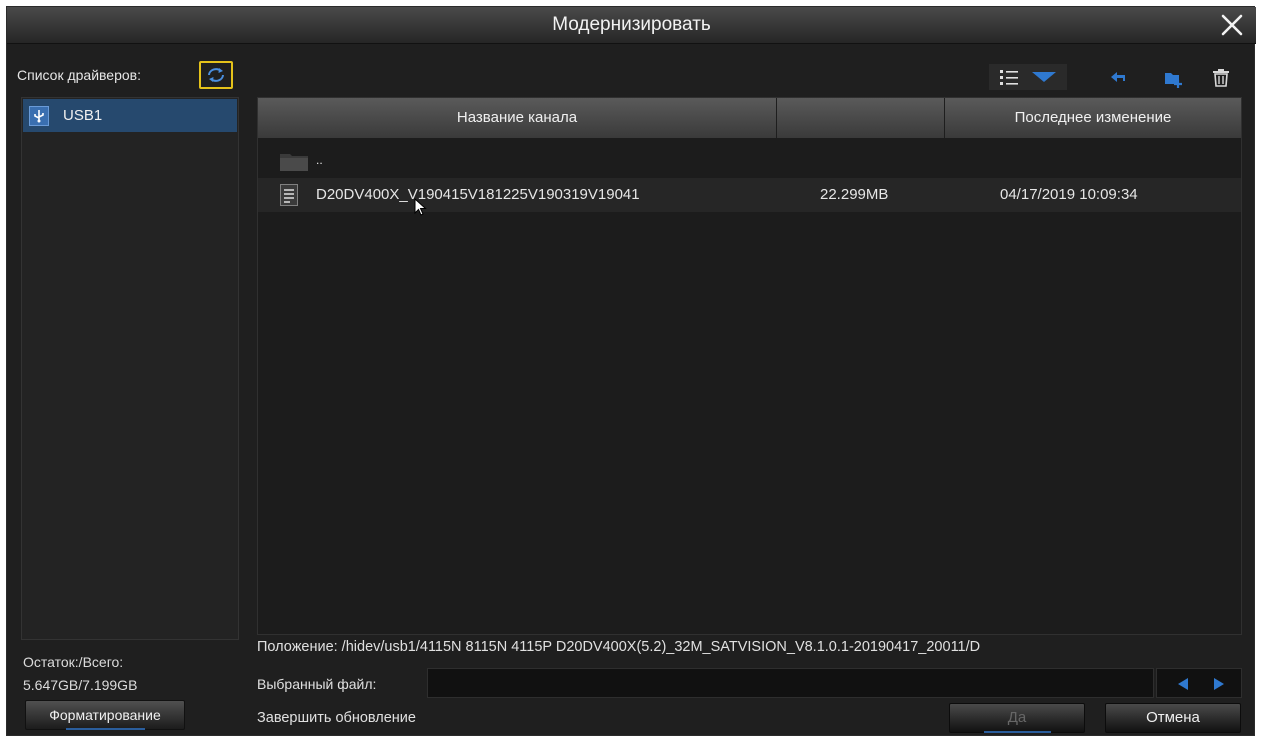 The height and width of the screenshot is (738, 1261). I want to click on arrow-left-icon, so click(1183, 684).